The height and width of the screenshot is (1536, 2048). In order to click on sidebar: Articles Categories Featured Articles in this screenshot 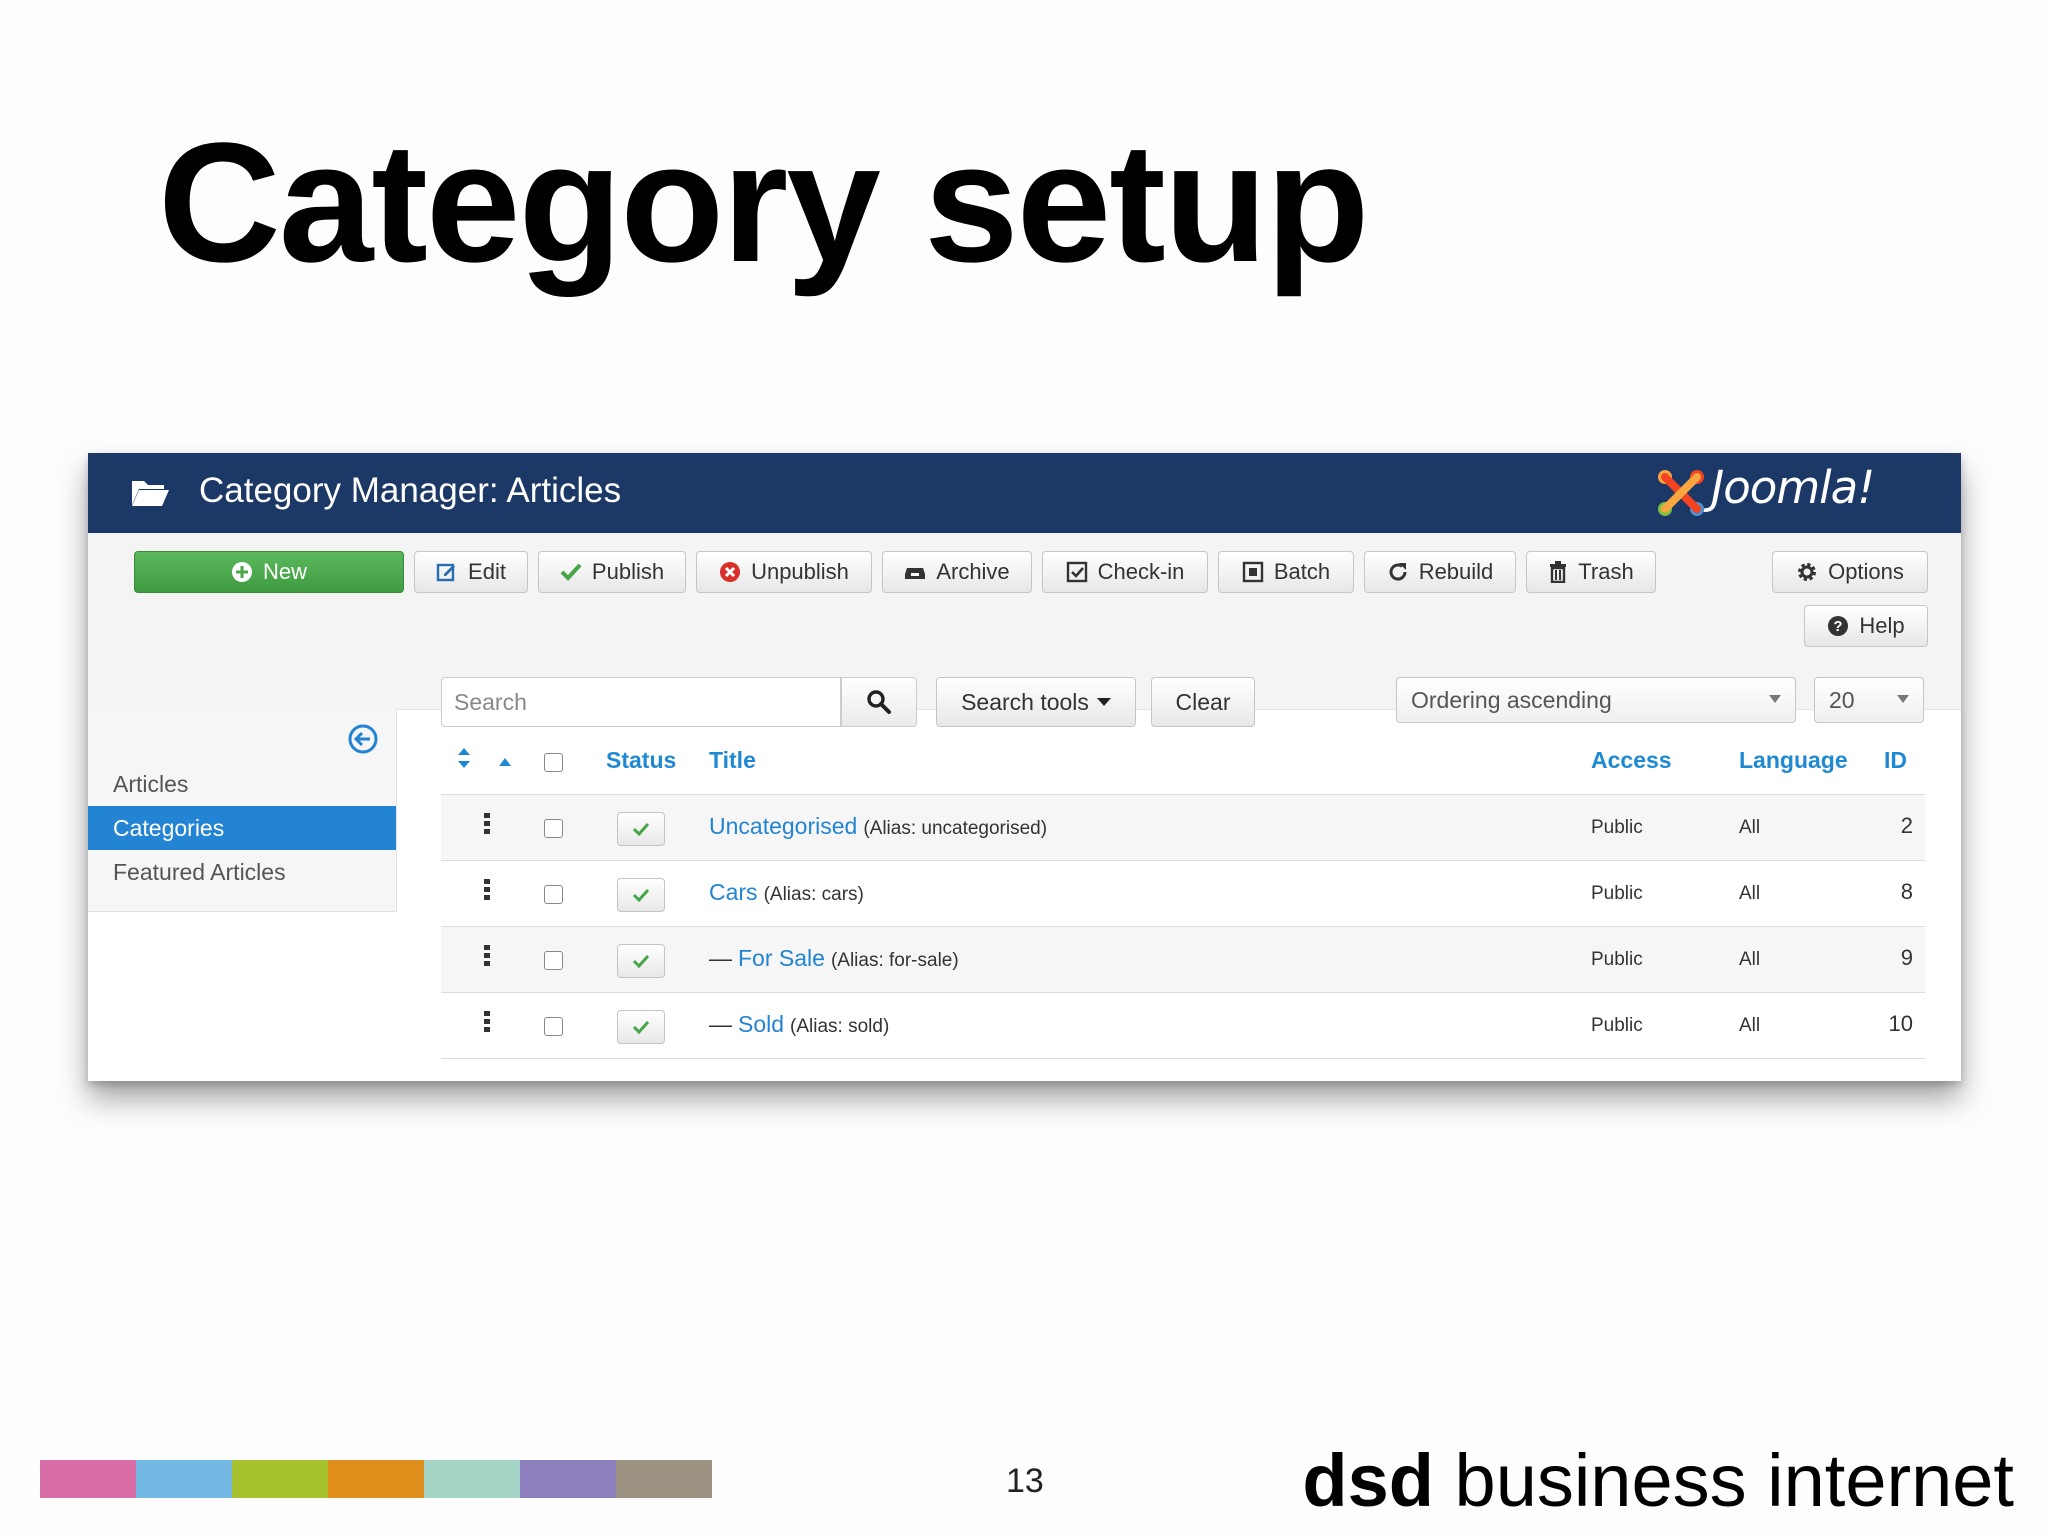, I will do `click(242, 810)`.